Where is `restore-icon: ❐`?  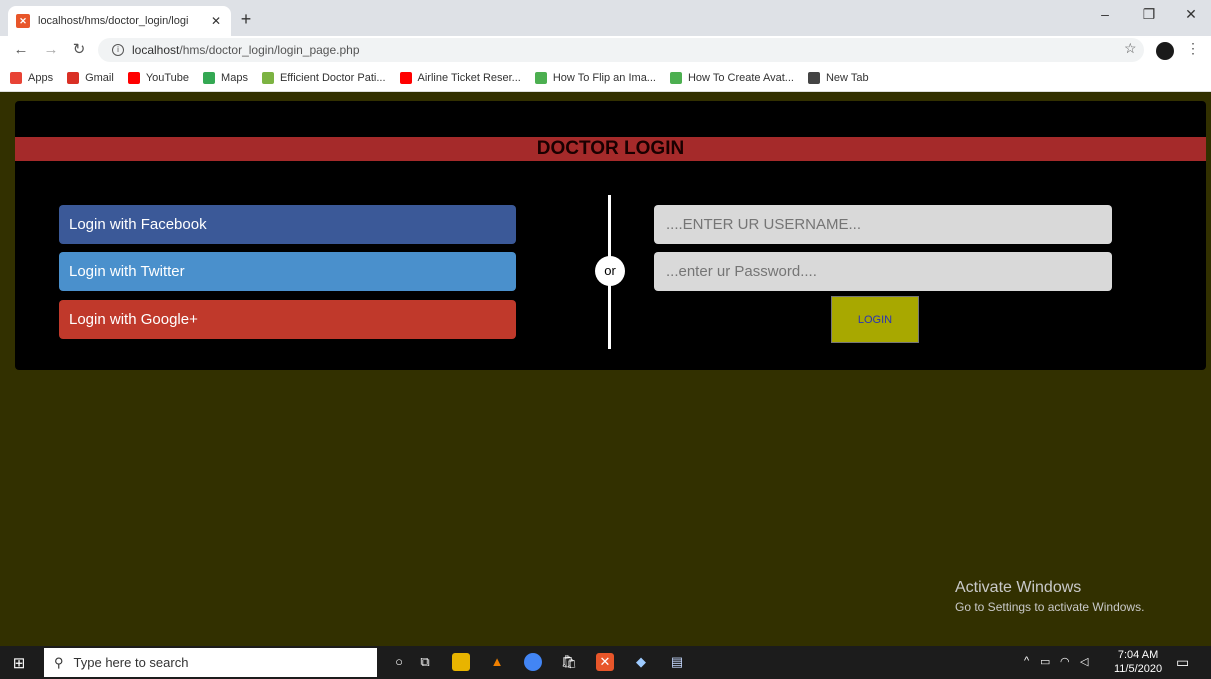 restore-icon: ❐ is located at coordinates (1149, 14).